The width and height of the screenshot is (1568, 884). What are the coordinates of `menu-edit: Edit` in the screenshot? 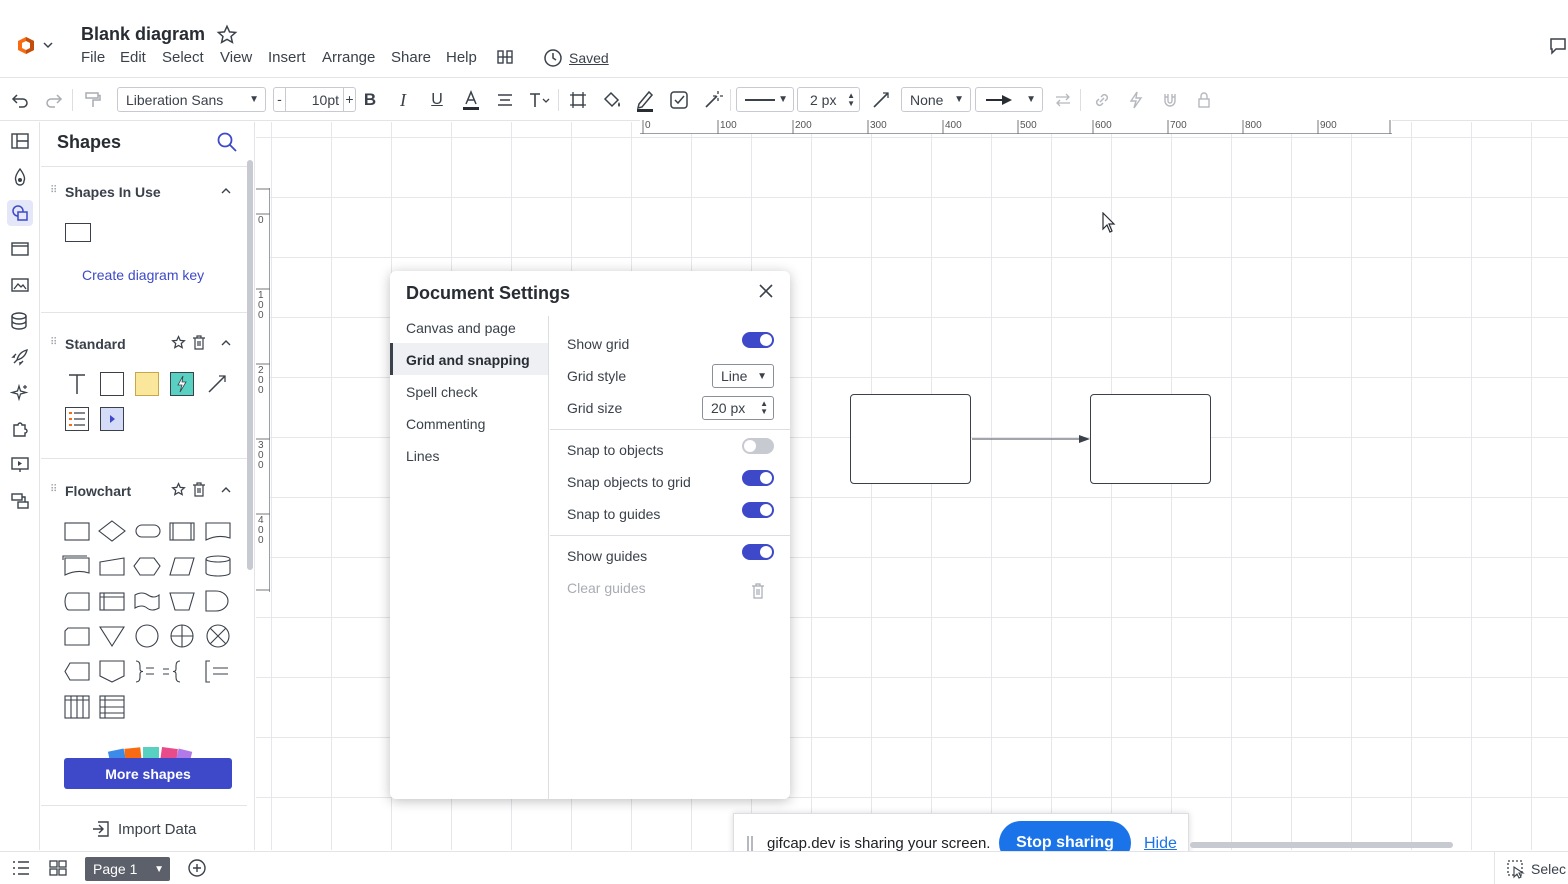 It's located at (133, 57).